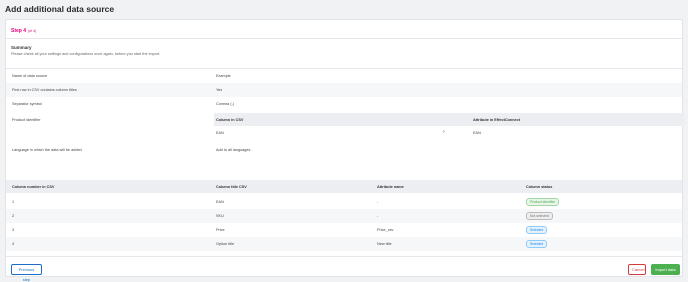 The width and height of the screenshot is (688, 282). Describe the element at coordinates (497, 120) in the screenshot. I see `identifier-header-attribute: Attribute in EffectConnect` at that location.